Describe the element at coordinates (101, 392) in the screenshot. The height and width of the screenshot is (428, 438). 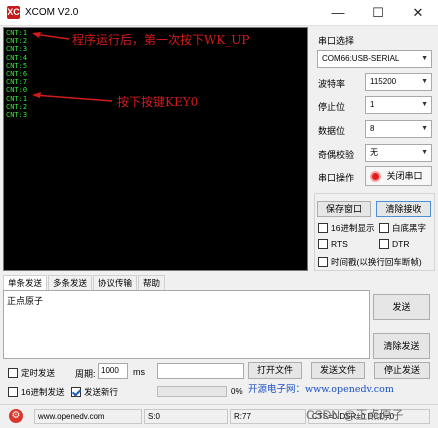
I see `send-newline-label: 发送新行` at that location.